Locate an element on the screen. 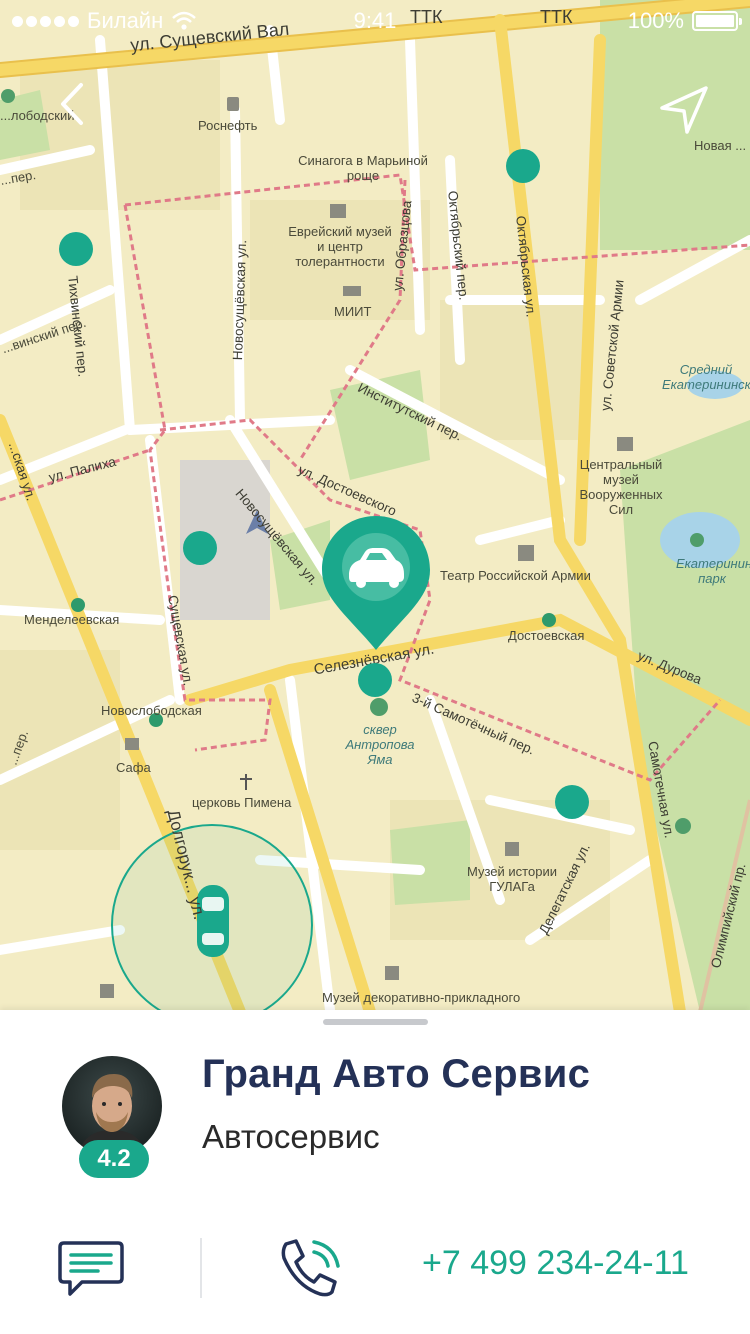 This screenshot has height=1334, width=750. chevron-left-icon is located at coordinates (72, 104).